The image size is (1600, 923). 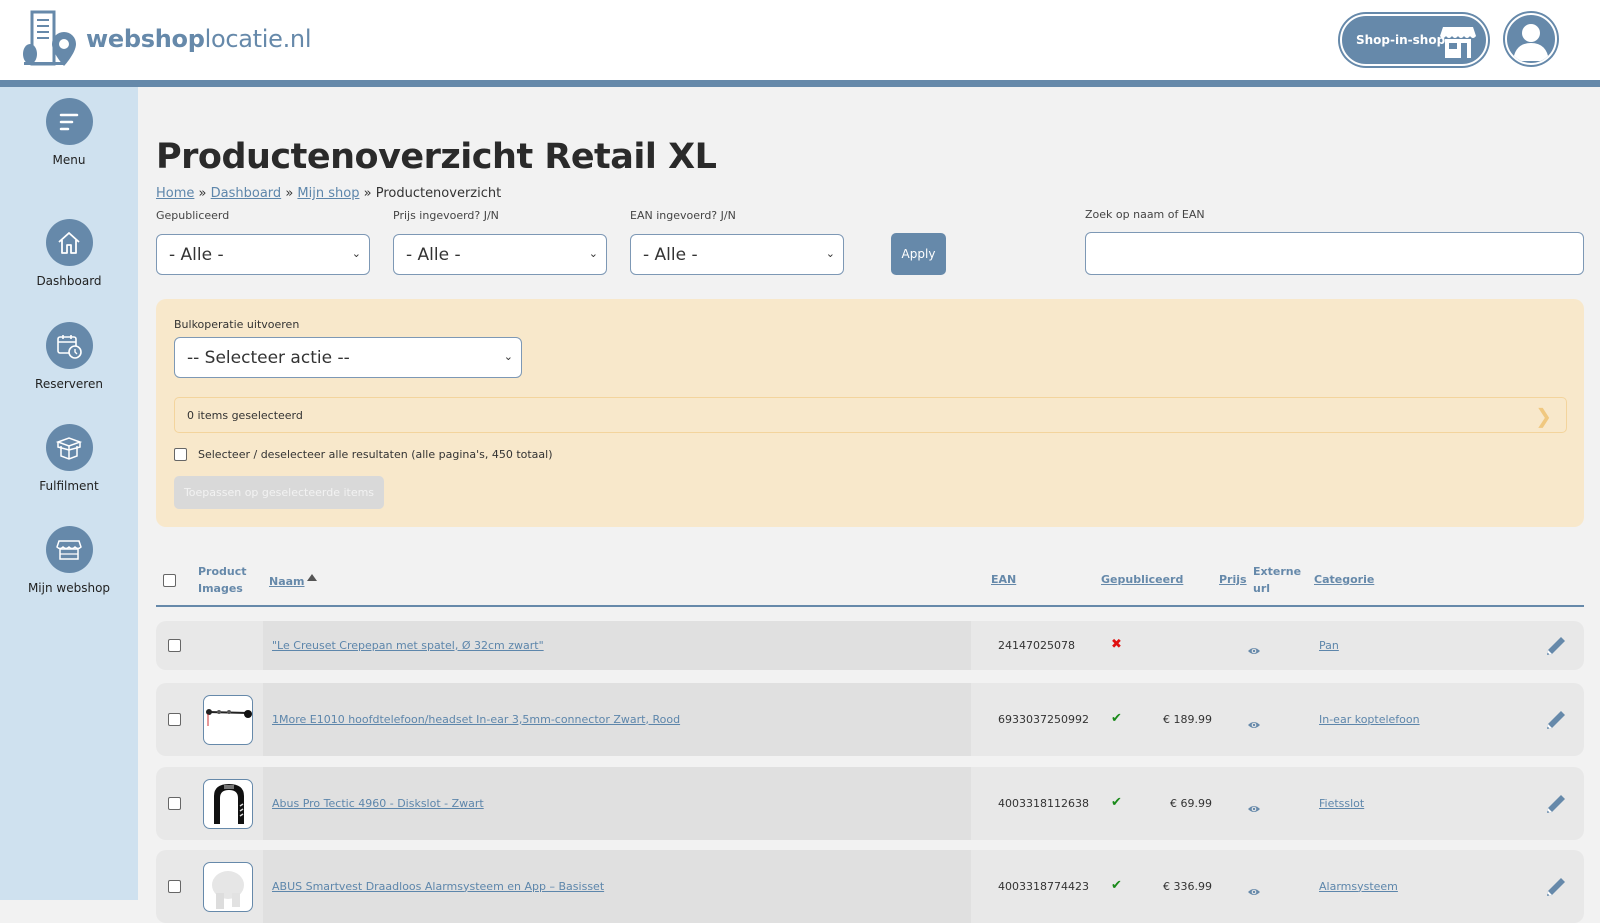 I want to click on sidebar-item-label: Reserveren, so click(x=69, y=384).